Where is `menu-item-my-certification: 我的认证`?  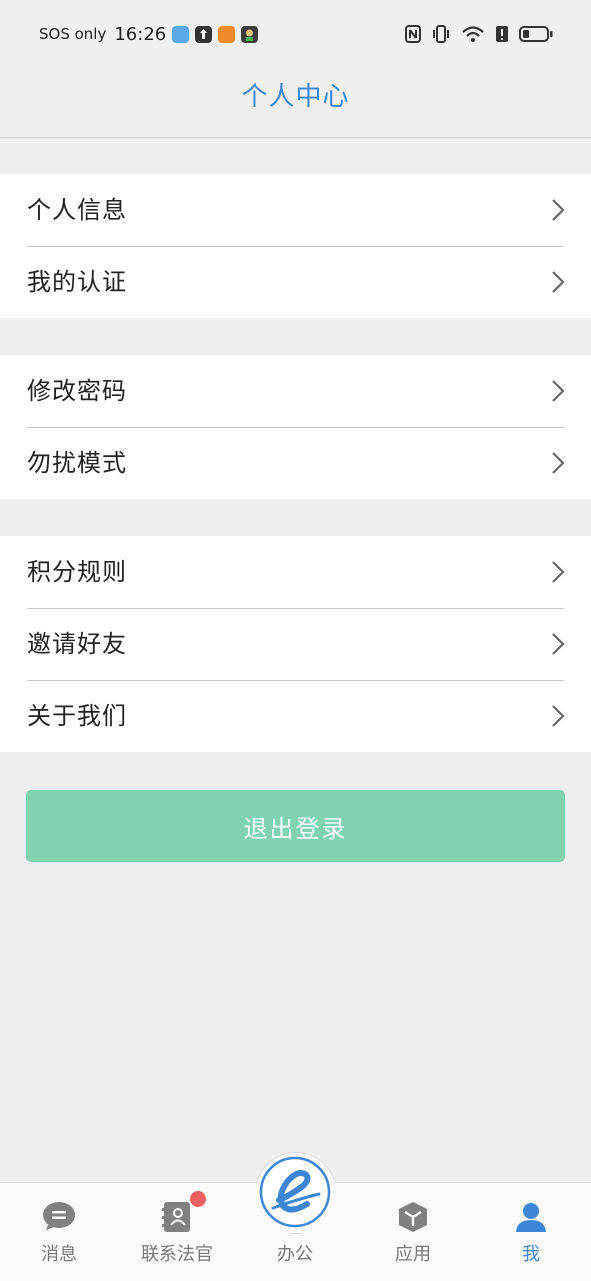
menu-item-my-certification: 我的认证 is located at coordinates (295, 282).